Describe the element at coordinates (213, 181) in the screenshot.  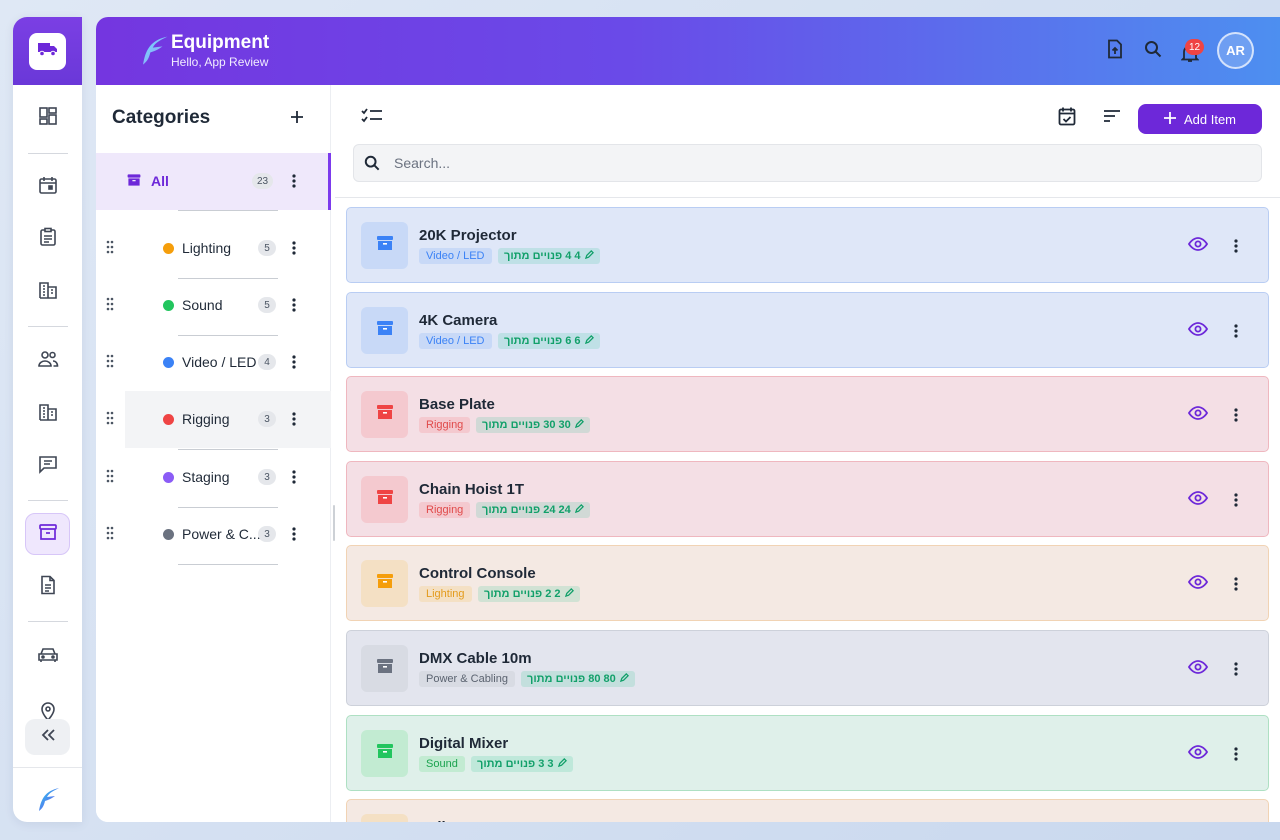
I see `category-all: All 23` at that location.